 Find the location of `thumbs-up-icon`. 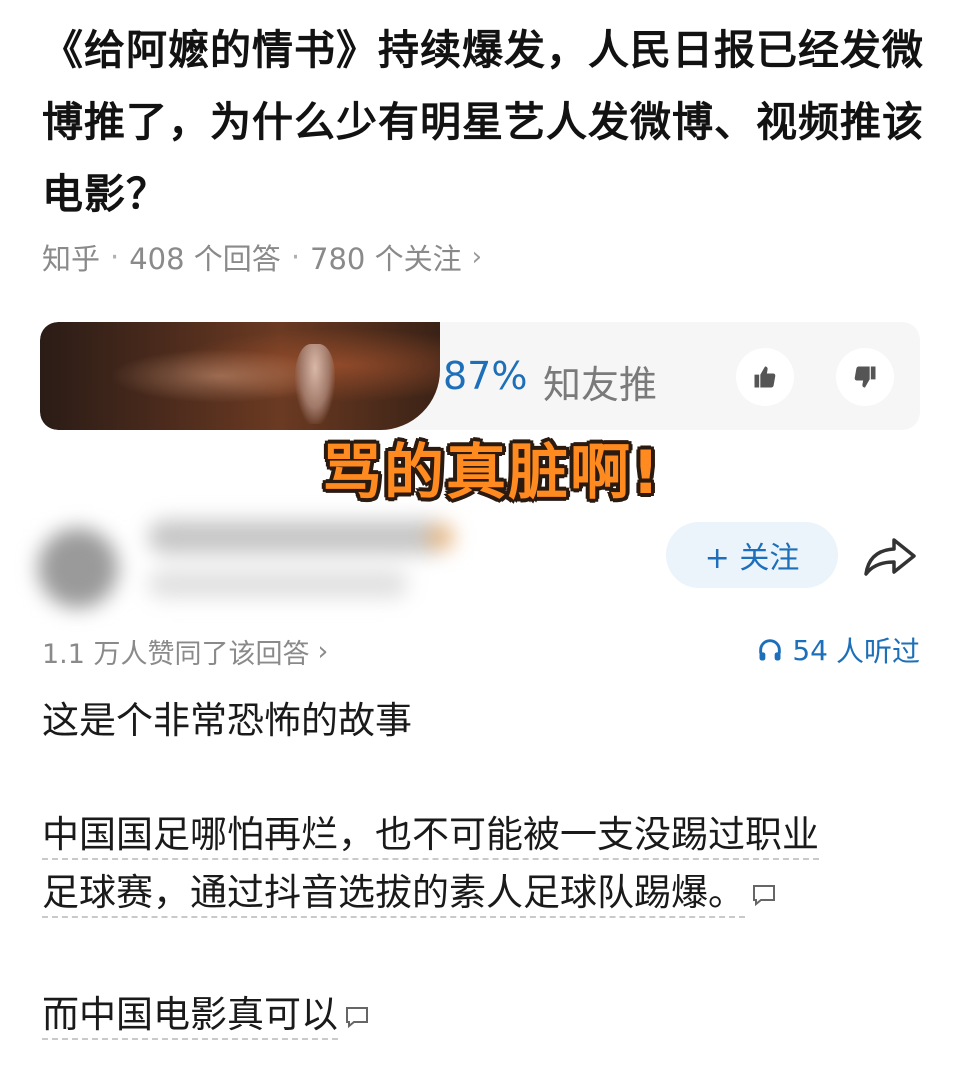

thumbs-up-icon is located at coordinates (765, 377).